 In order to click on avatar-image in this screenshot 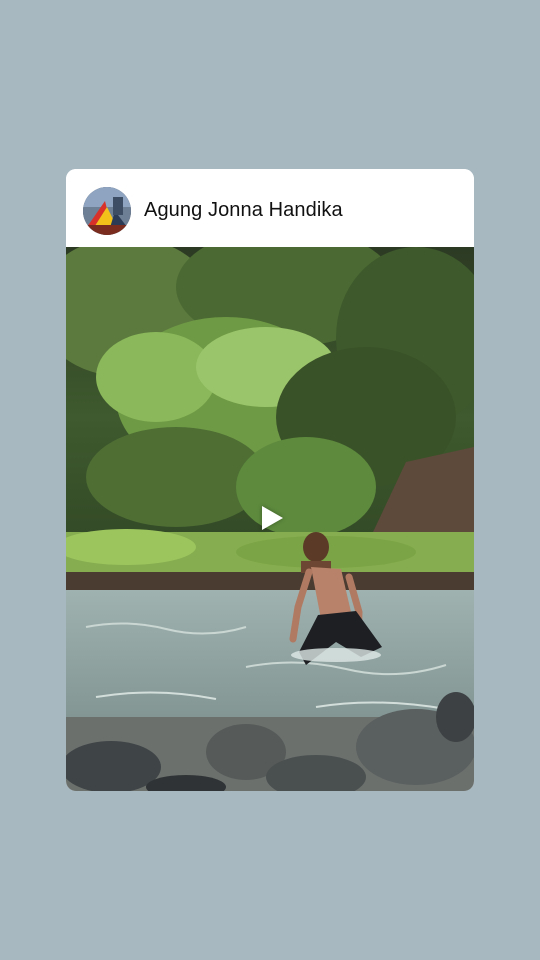, I will do `click(107, 211)`.